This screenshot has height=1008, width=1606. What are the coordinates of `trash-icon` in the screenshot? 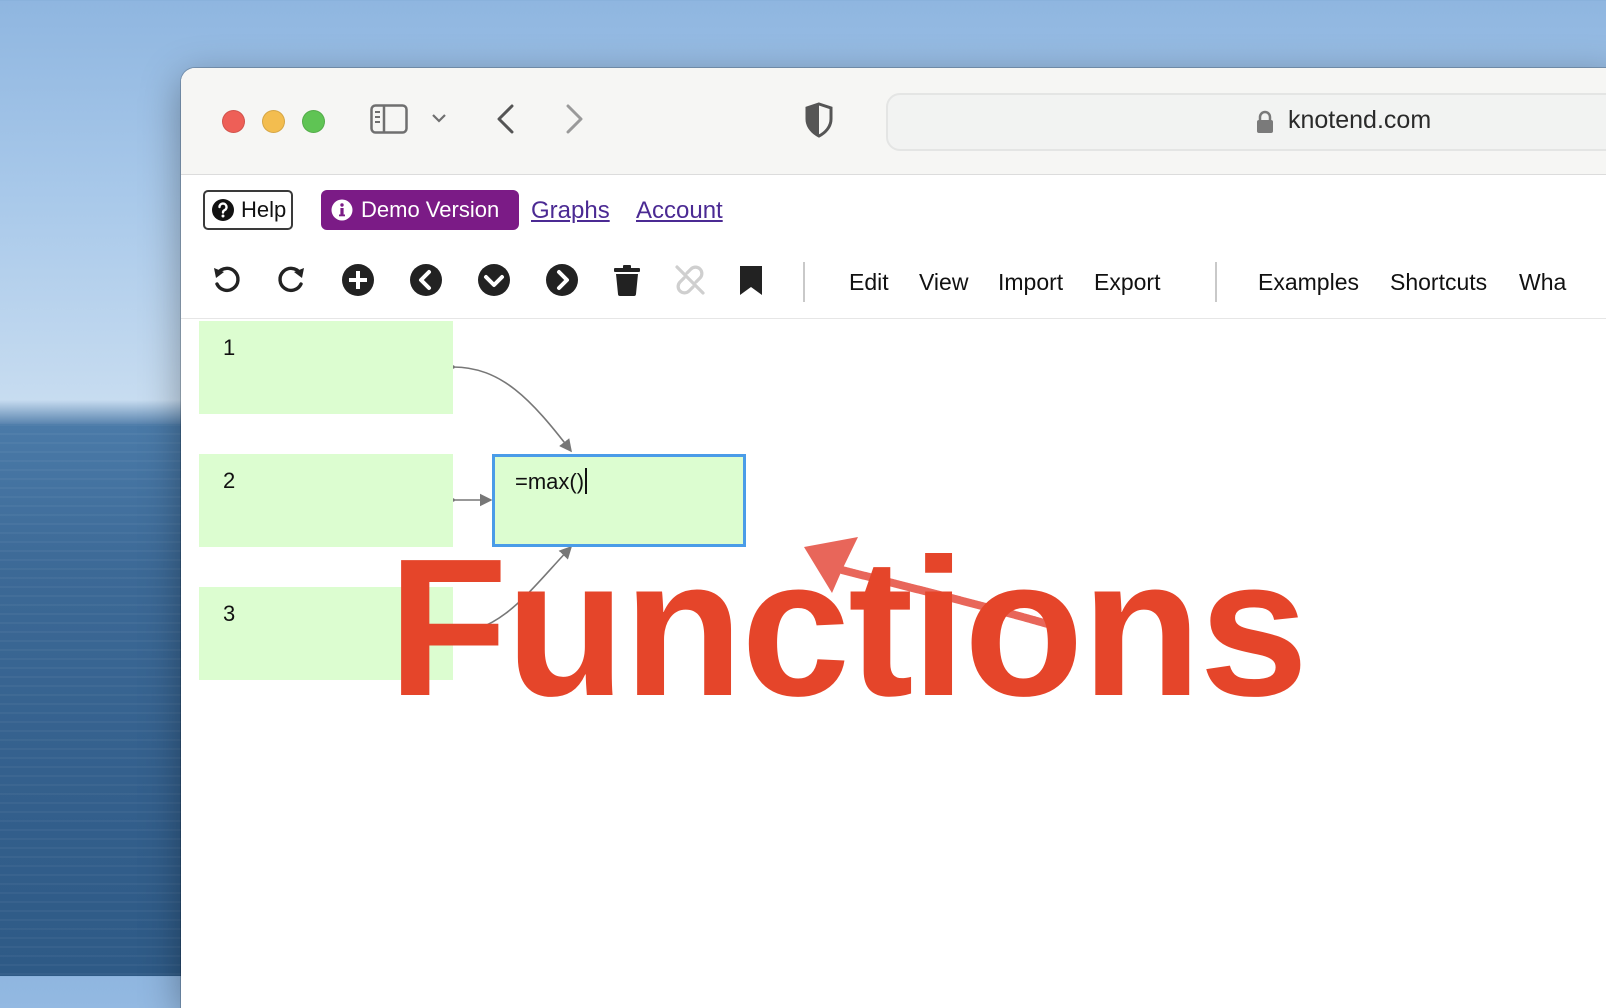 It's located at (627, 280).